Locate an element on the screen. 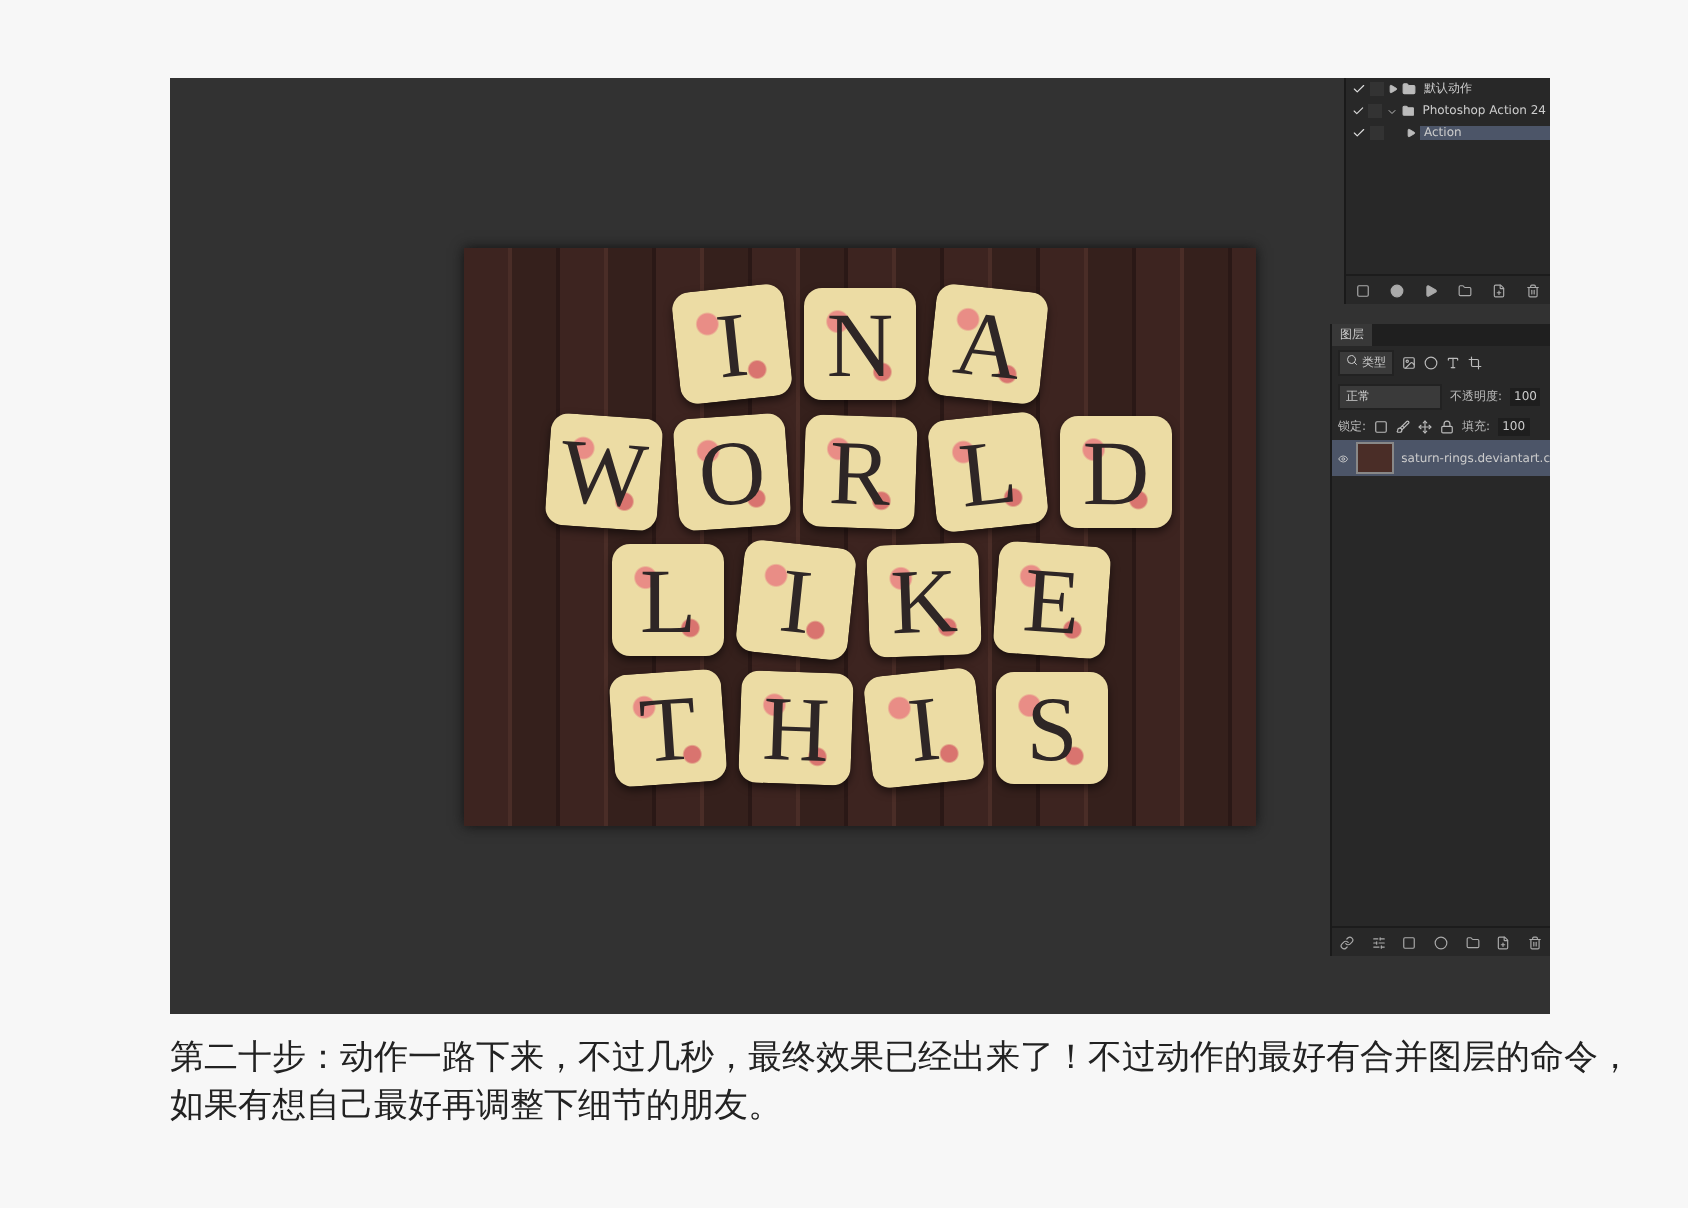 This screenshot has height=1208, width=1688. type-icon is located at coordinates (1452, 363).